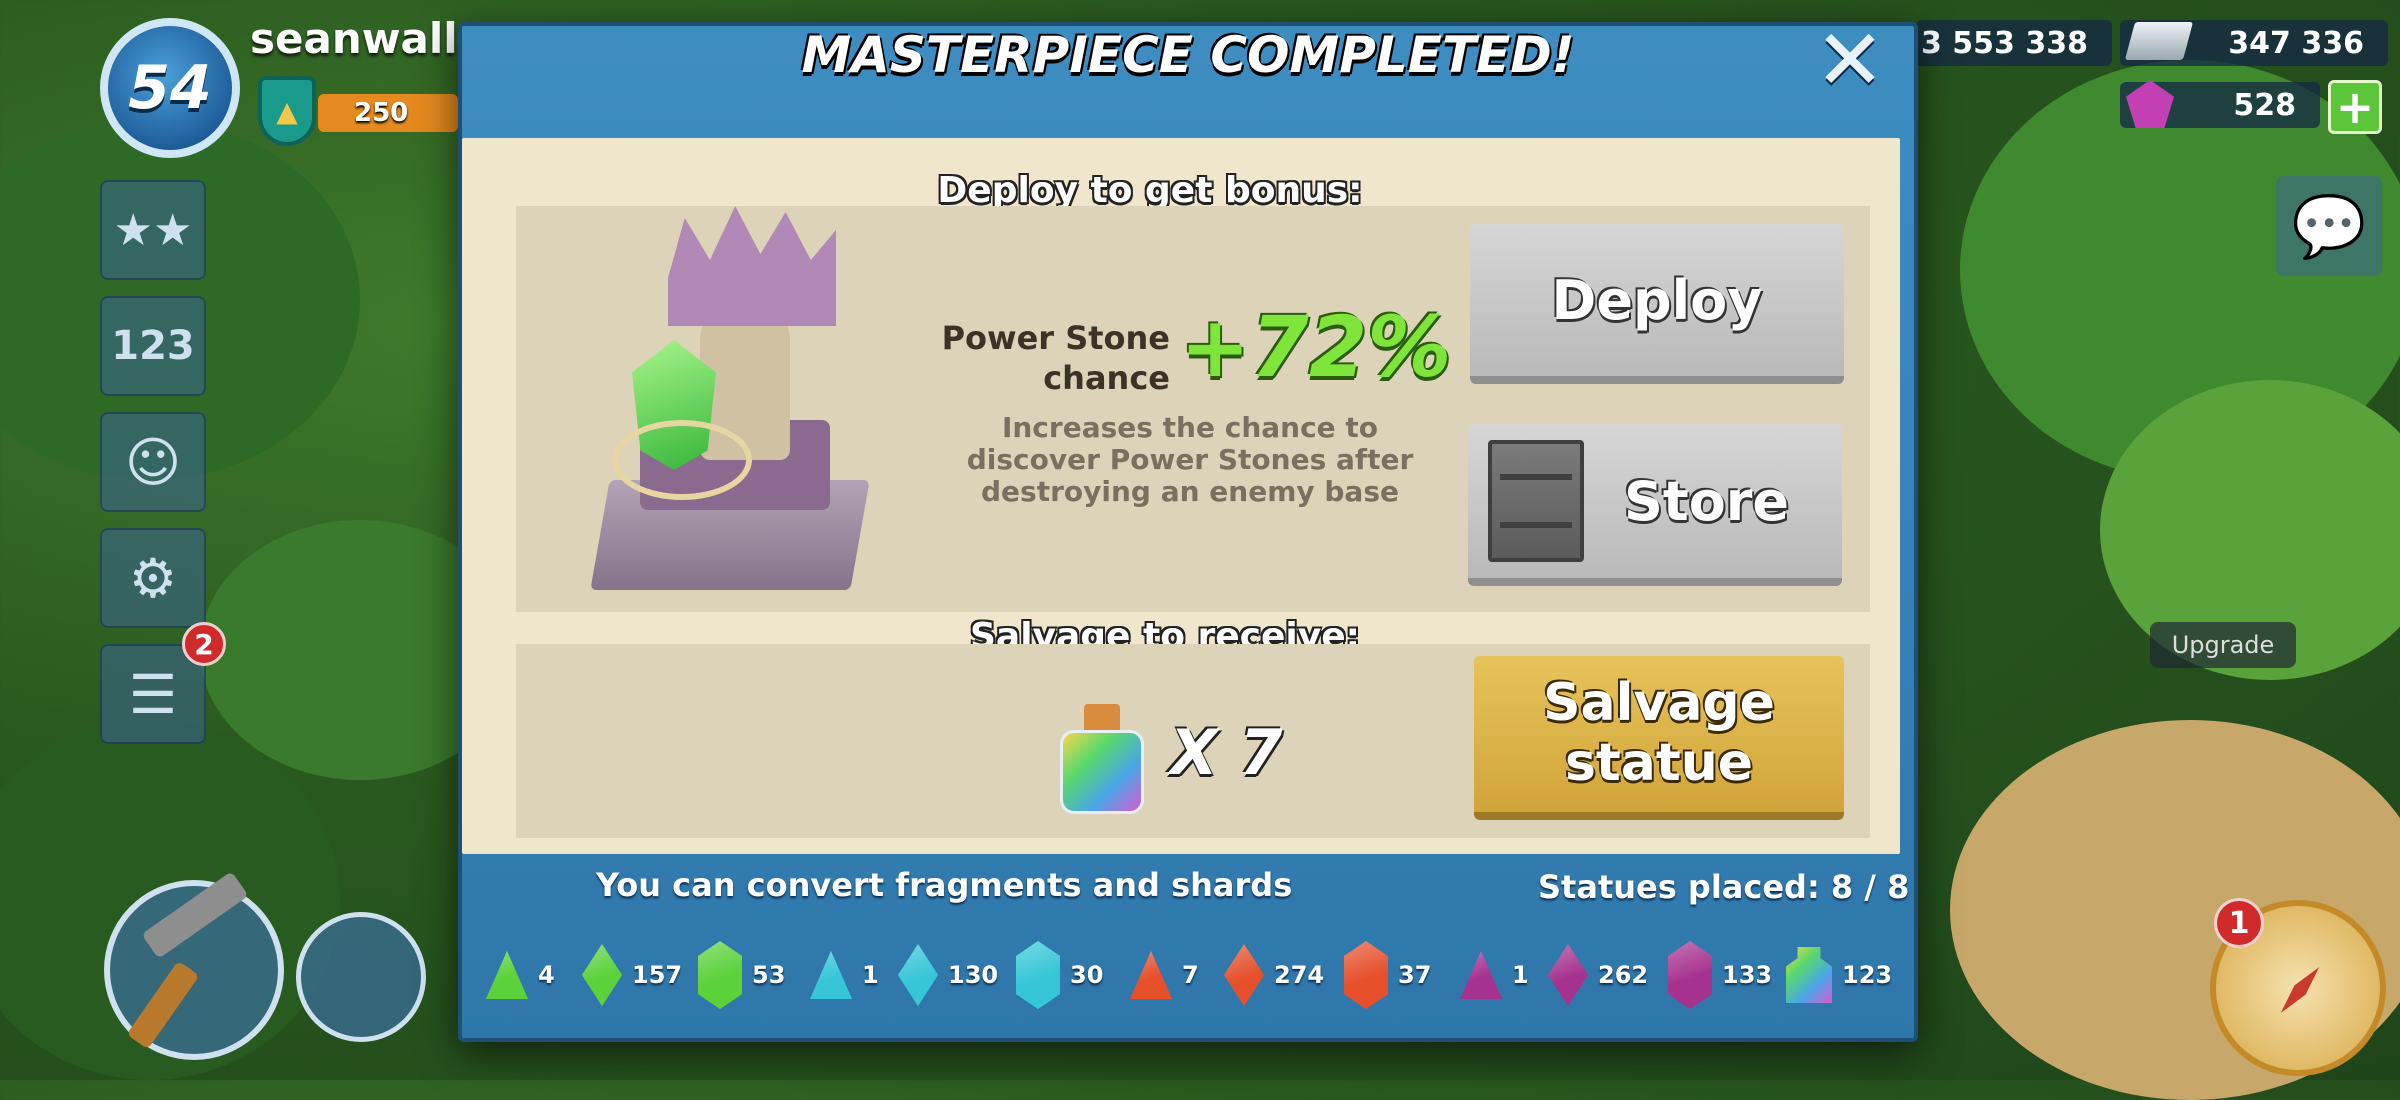 The height and width of the screenshot is (1100, 2400). I want to click on crate-icon, so click(1536, 501).